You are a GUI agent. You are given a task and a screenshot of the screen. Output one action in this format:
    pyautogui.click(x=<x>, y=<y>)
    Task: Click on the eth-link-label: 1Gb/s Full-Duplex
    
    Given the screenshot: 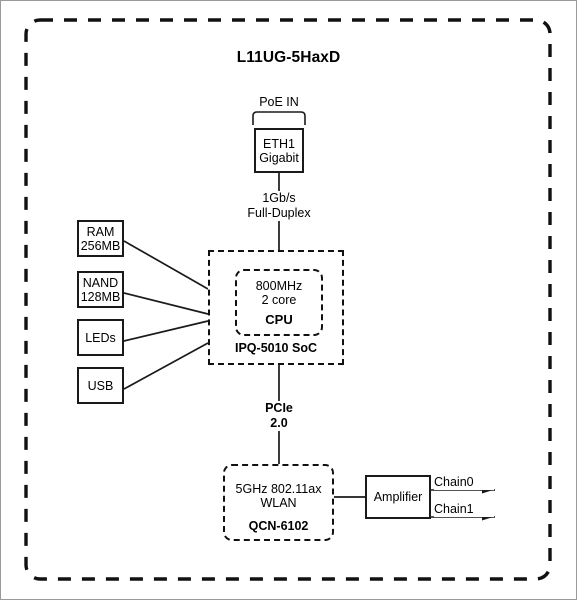 What is the action you would take?
    pyautogui.click(x=279, y=206)
    